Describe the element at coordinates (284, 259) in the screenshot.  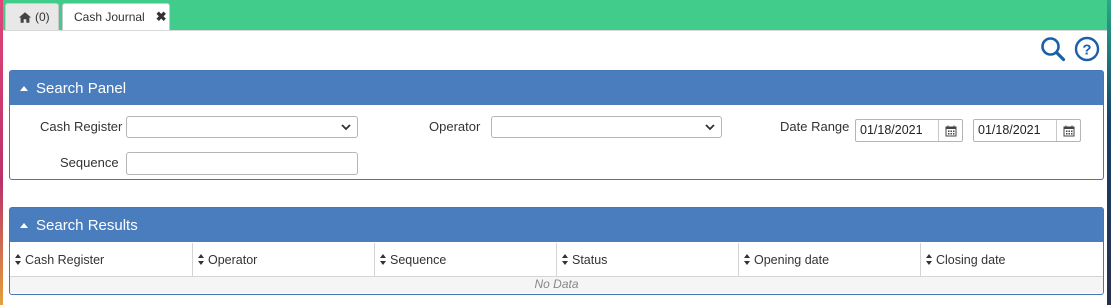
I see `column-operator: Operator` at that location.